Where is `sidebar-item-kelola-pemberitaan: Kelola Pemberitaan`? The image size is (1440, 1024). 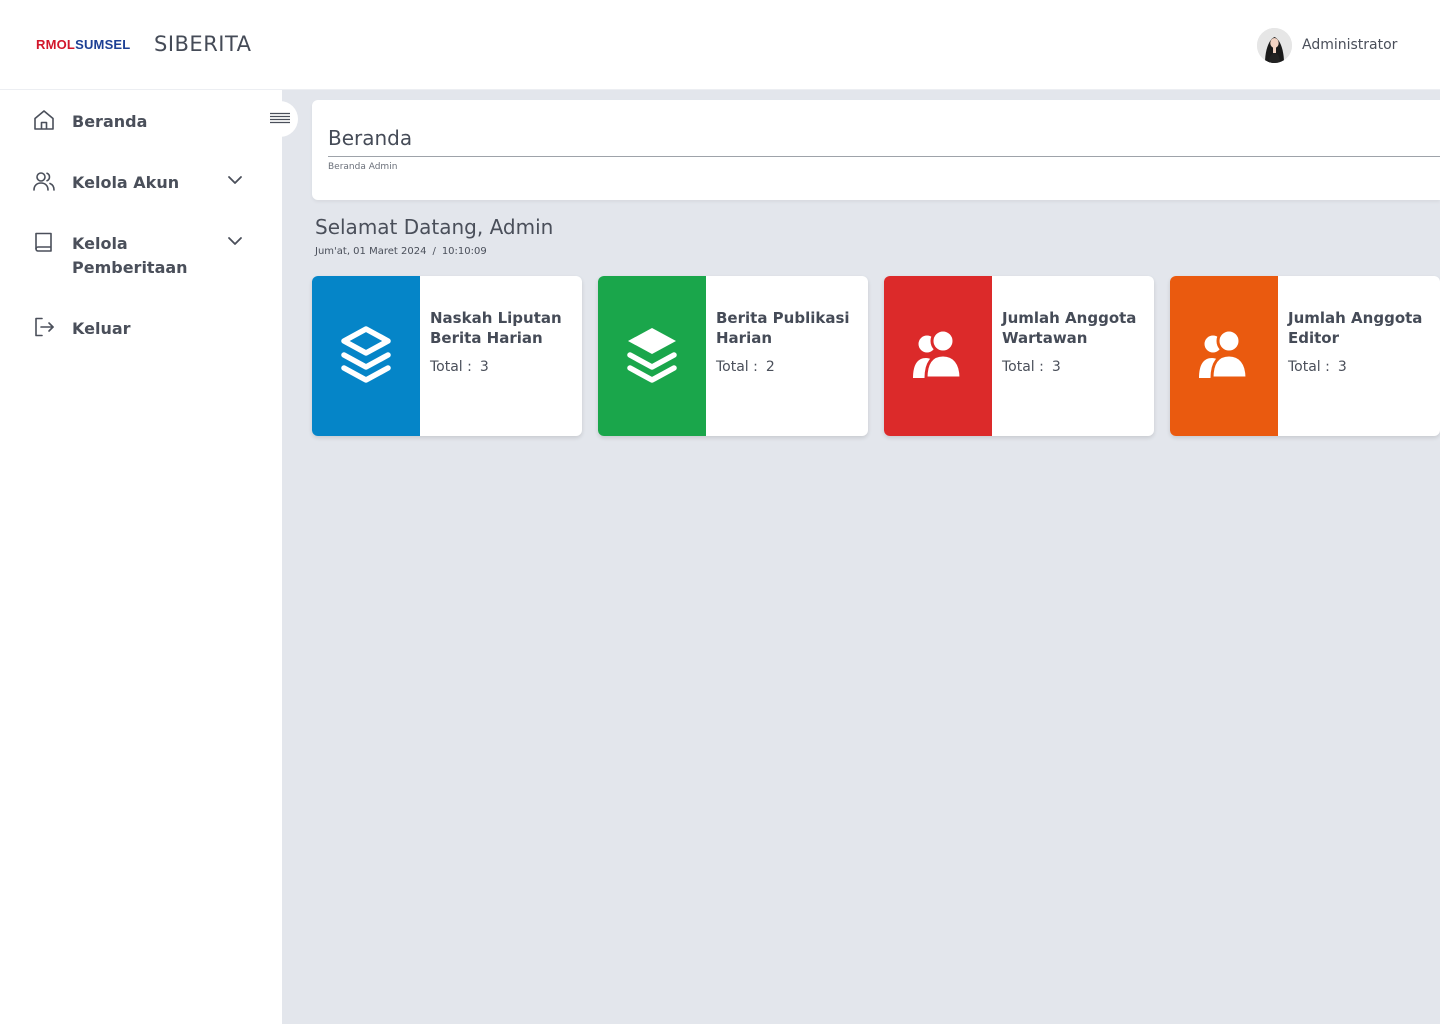 sidebar-item-kelola-pemberitaan: Kelola Pemberitaan is located at coordinates (141, 265).